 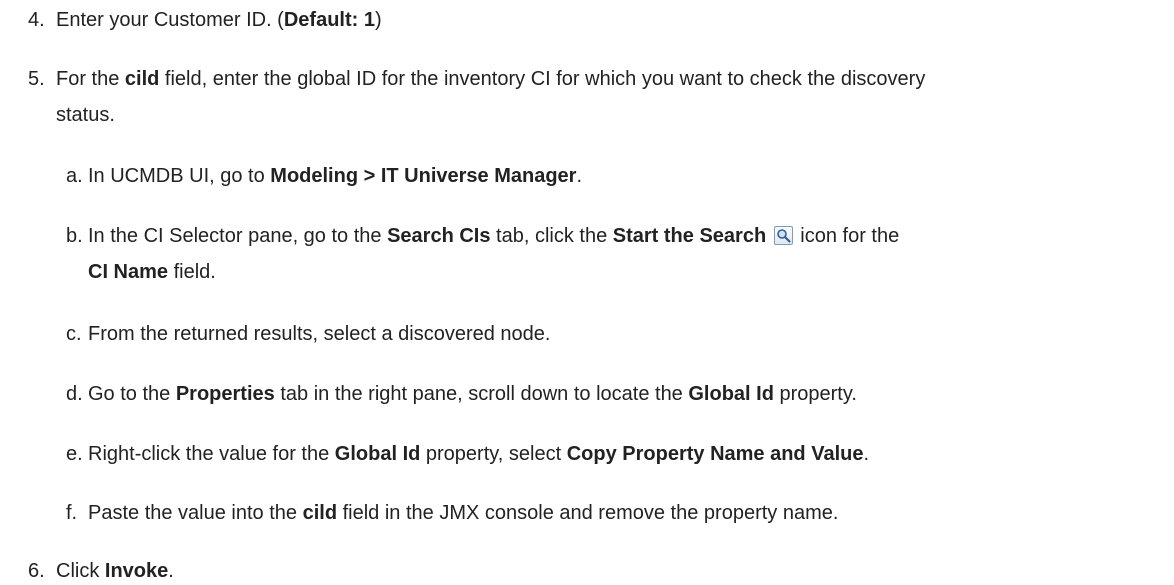 I want to click on step-number: 5., so click(x=36, y=79).